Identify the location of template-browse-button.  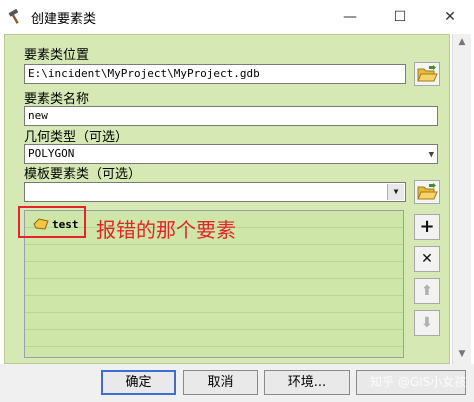
(427, 192).